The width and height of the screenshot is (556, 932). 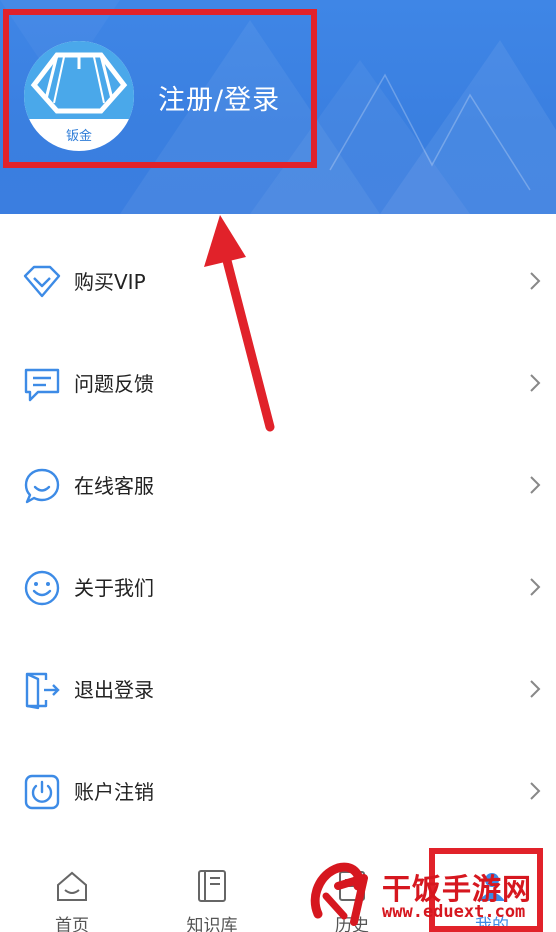 I want to click on menu-item-label: 关于我们, so click(x=114, y=588).